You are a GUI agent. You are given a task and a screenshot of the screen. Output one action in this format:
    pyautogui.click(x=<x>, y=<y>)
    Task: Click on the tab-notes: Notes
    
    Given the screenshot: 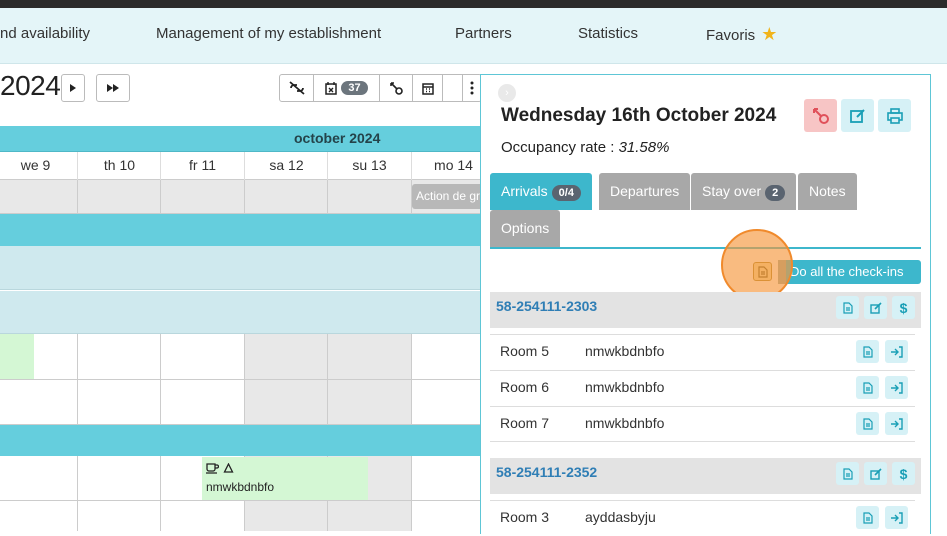 What is the action you would take?
    pyautogui.click(x=827, y=191)
    